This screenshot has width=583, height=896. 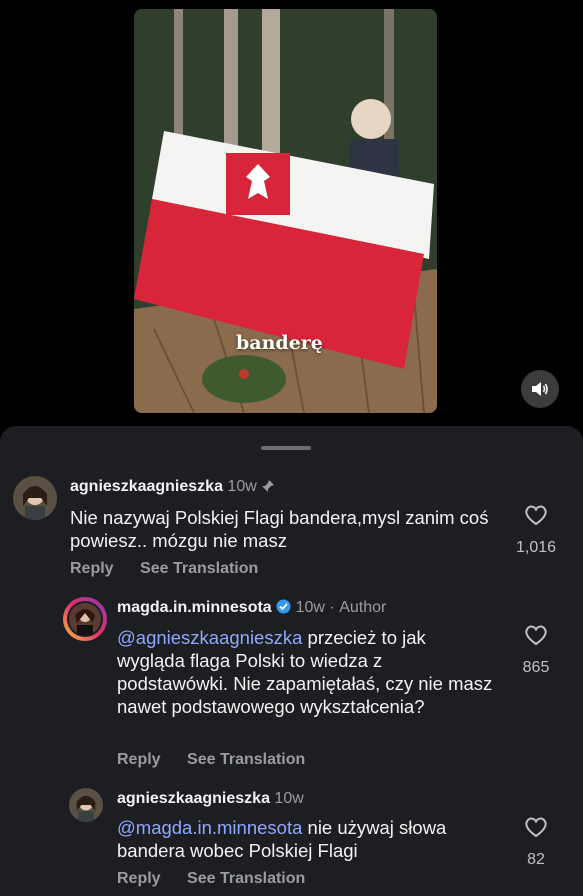 I want to click on comment-username: magda.in.minnesota, so click(x=194, y=607).